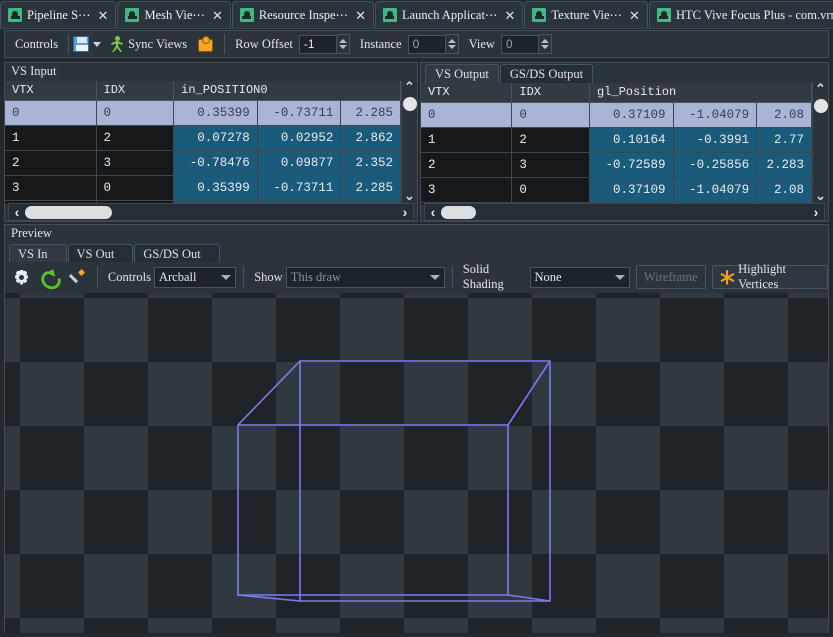  What do you see at coordinates (287, 91) in the screenshot?
I see `column-header-in-position0: in_POSITION0` at bounding box center [287, 91].